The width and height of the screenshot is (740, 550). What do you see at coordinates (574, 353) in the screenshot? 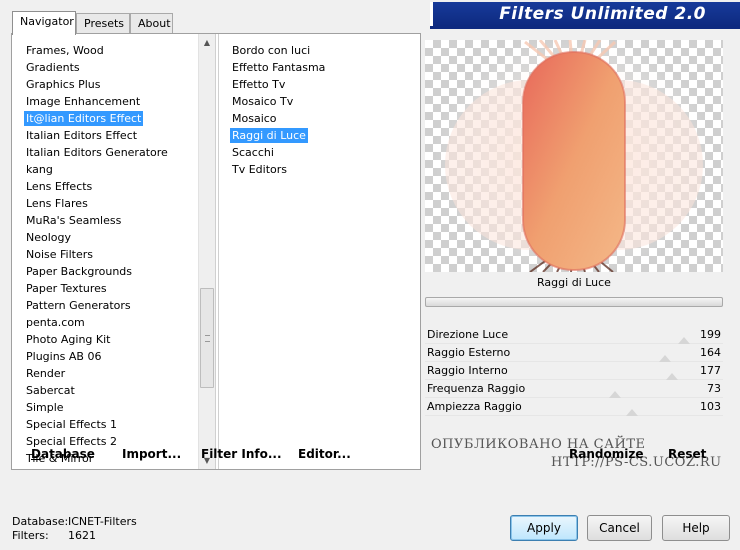
I see `parameter-row: Raggio Esterno 164` at bounding box center [574, 353].